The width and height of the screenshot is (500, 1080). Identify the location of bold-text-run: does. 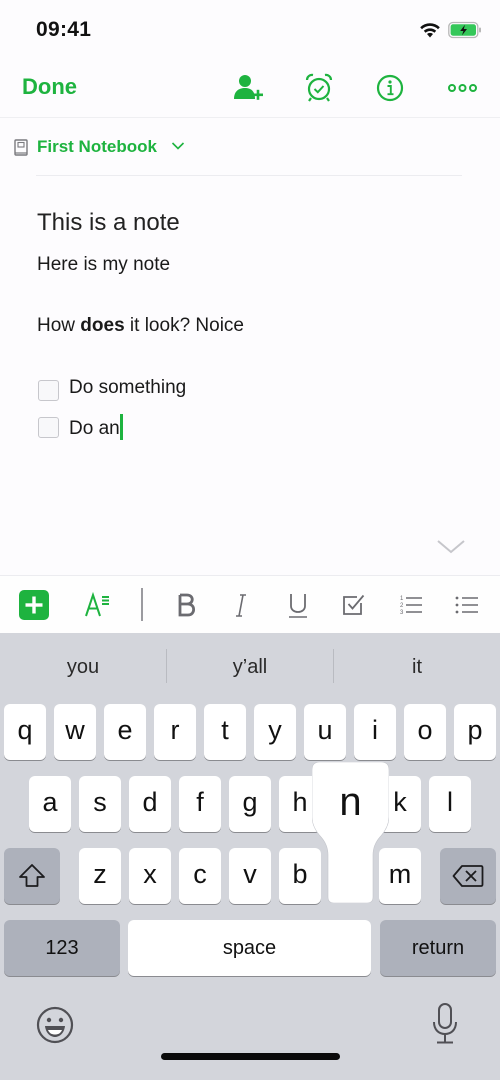
(102, 325).